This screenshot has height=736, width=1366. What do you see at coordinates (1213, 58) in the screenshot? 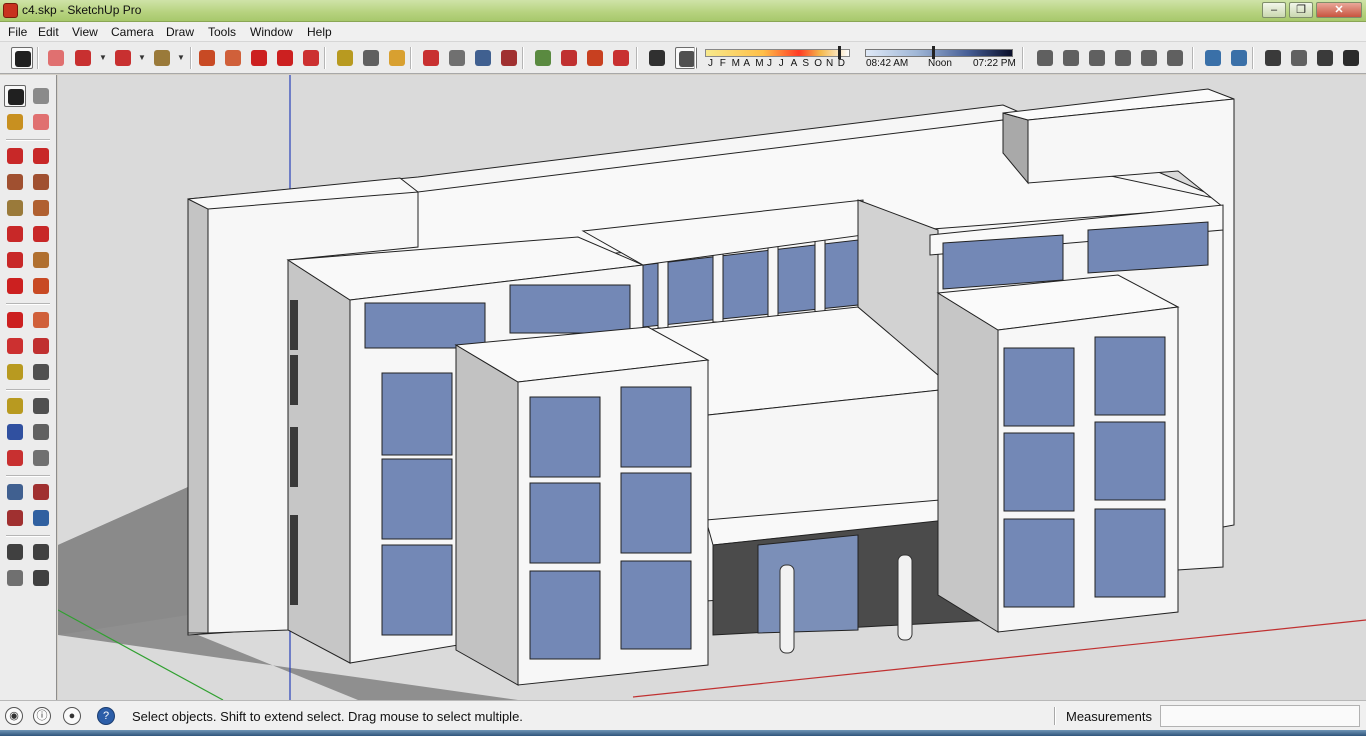
I see `toolbar-xray-button` at bounding box center [1213, 58].